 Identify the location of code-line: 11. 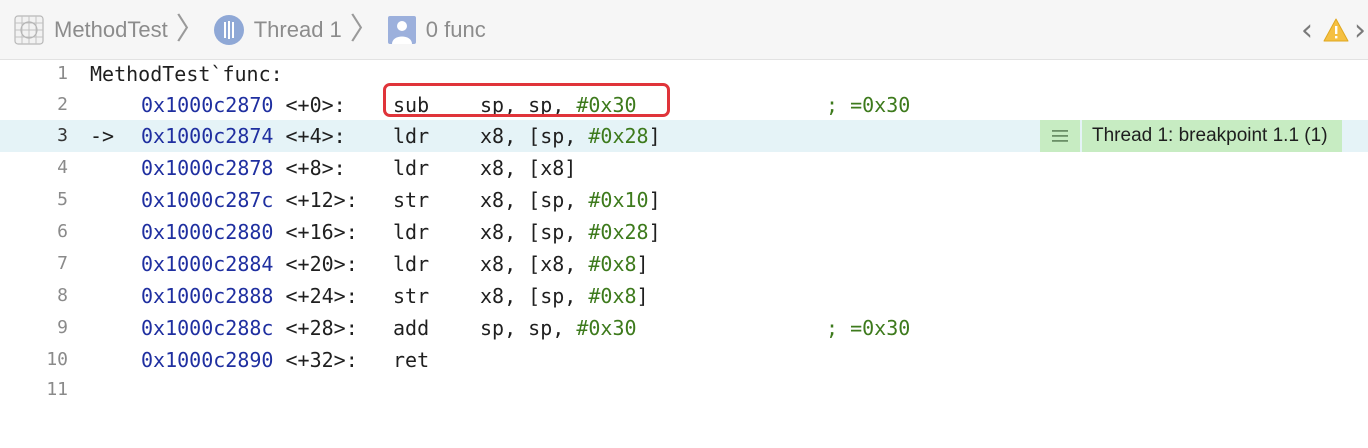
(684, 390).